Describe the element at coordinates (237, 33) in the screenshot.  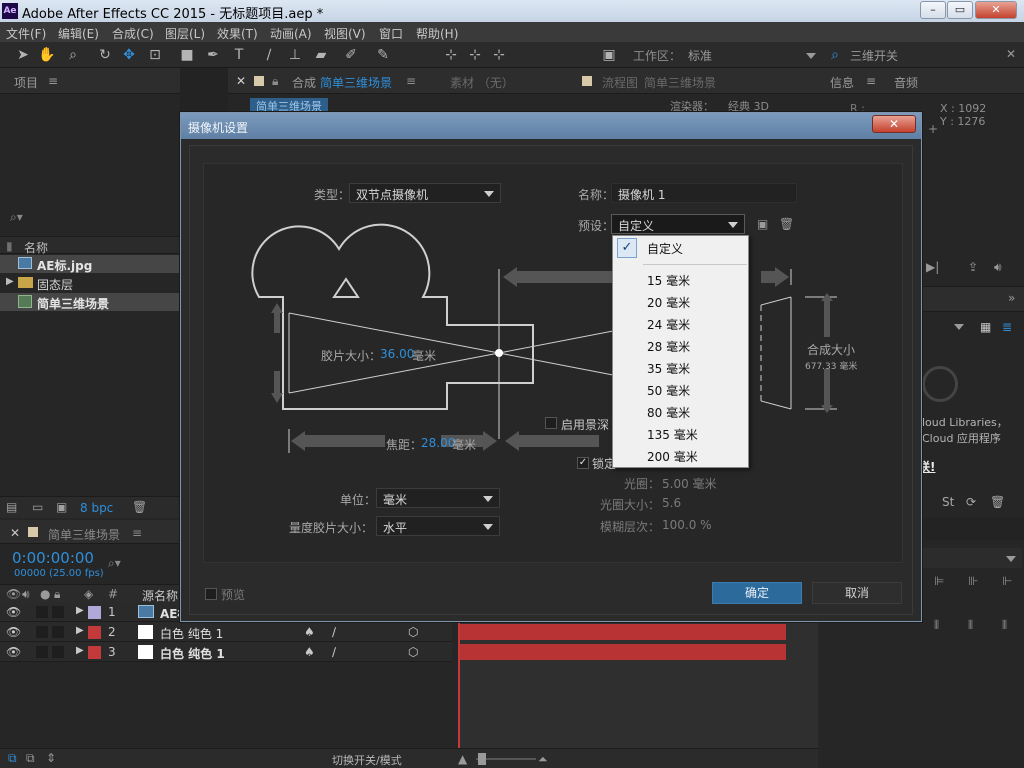
I see `menu-effect: 效果(T)` at that location.